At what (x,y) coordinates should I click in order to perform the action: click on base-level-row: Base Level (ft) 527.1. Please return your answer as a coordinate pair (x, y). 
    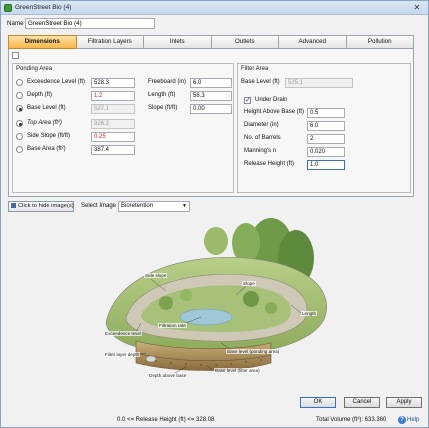
    Looking at the image, I should click on (76, 109).